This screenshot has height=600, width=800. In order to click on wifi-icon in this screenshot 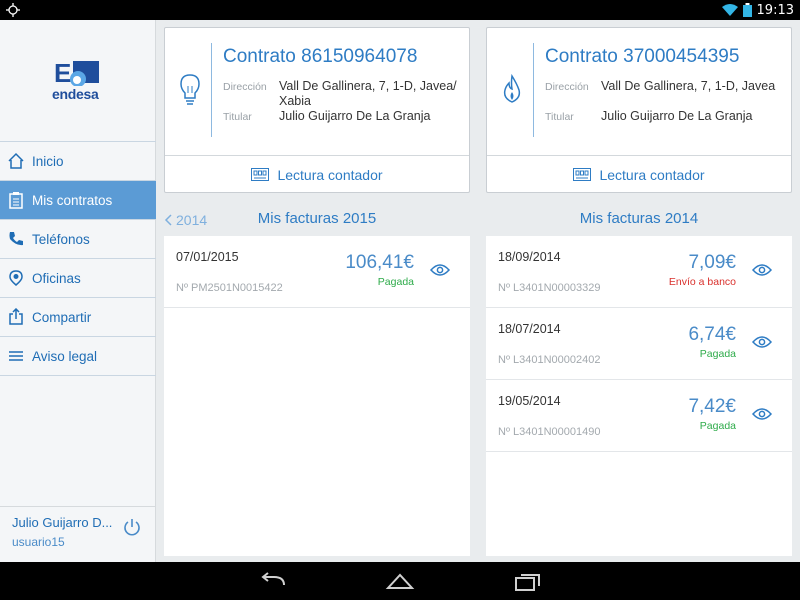, I will do `click(729, 10)`.